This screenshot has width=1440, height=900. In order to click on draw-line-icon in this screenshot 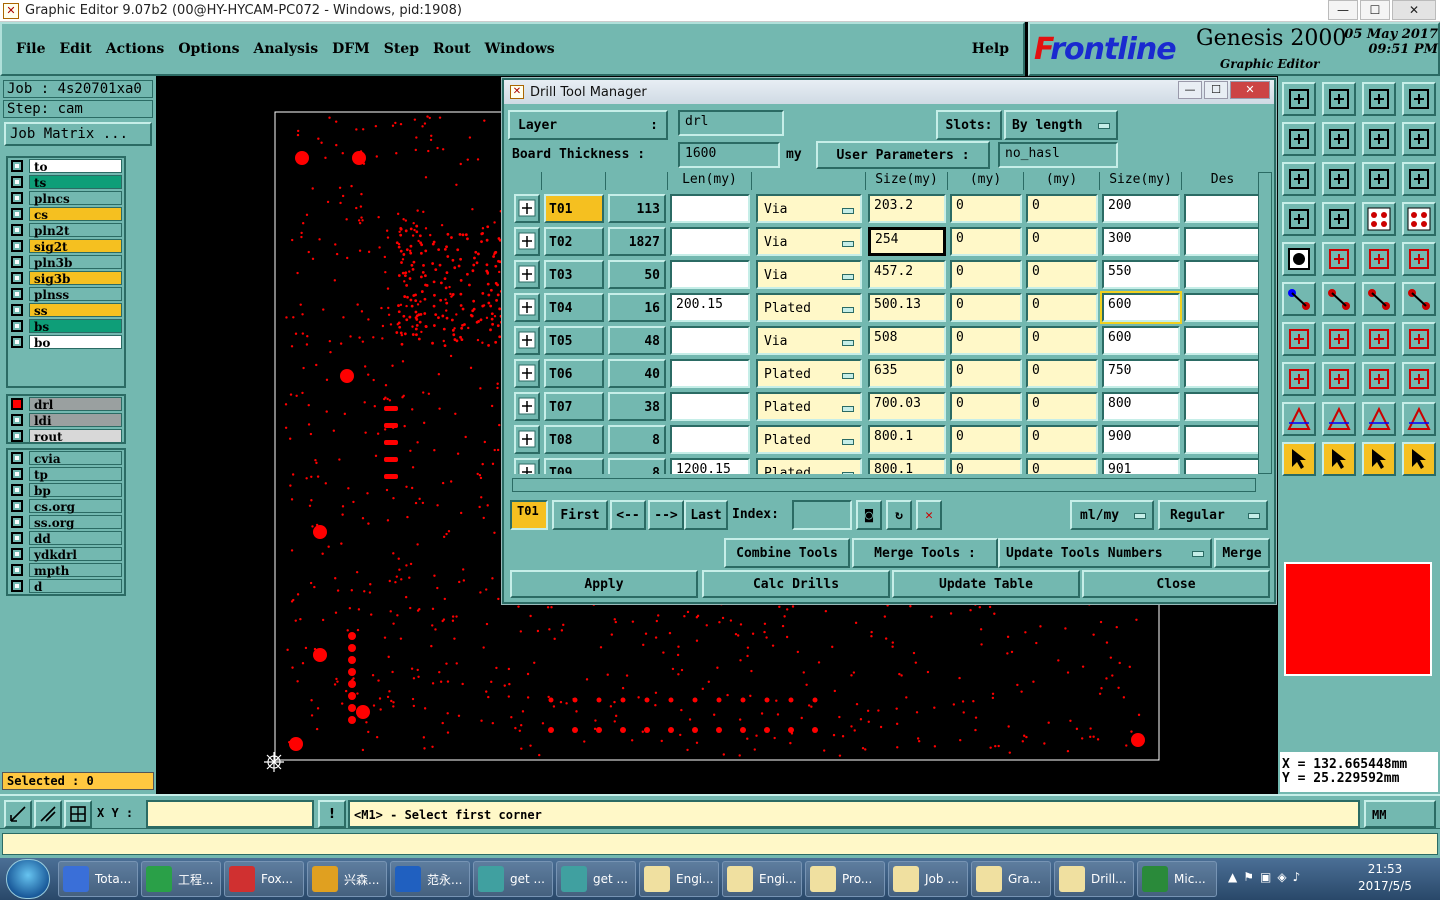, I will do `click(1339, 339)`.